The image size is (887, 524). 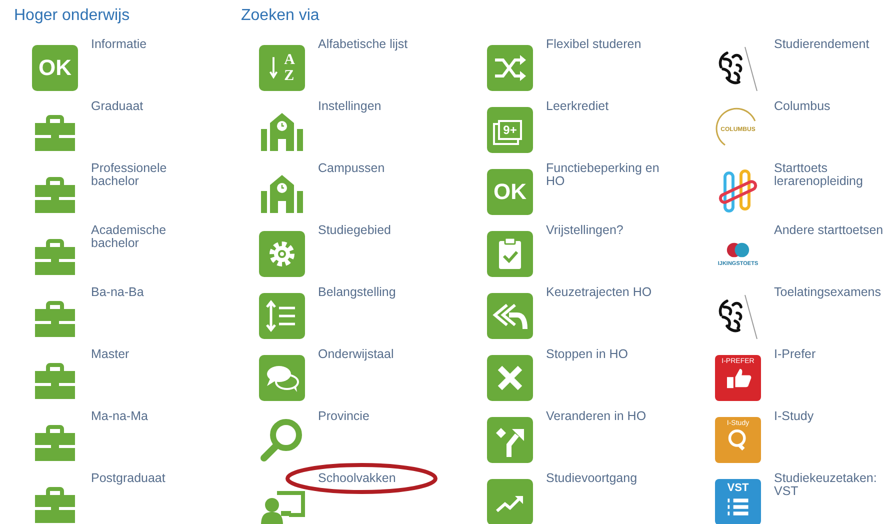 I want to click on section-heading: Hoger onderwijs, so click(x=72, y=16).